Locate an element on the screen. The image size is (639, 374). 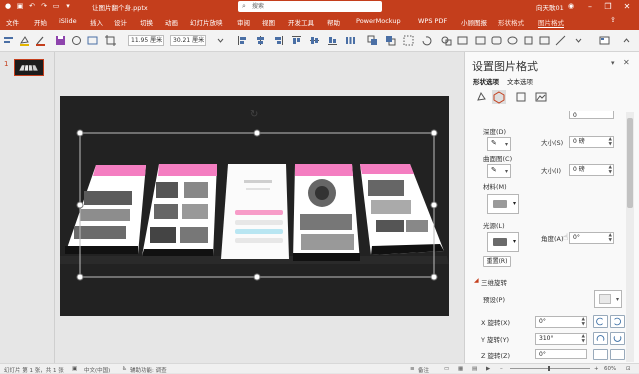
tab-developer: 开发工具 is located at coordinates (301, 22).